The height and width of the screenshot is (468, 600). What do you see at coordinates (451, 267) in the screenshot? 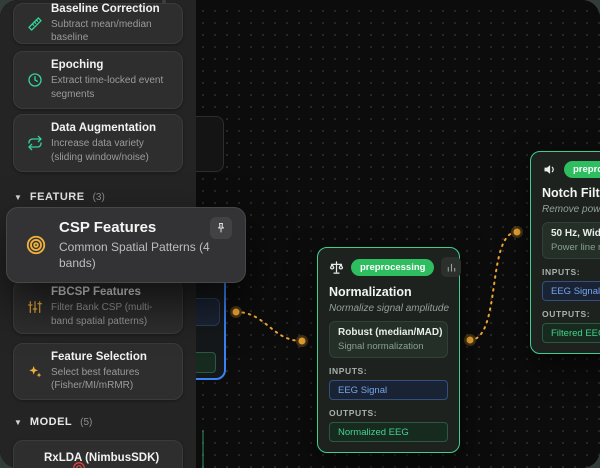
I see `chart-button` at bounding box center [451, 267].